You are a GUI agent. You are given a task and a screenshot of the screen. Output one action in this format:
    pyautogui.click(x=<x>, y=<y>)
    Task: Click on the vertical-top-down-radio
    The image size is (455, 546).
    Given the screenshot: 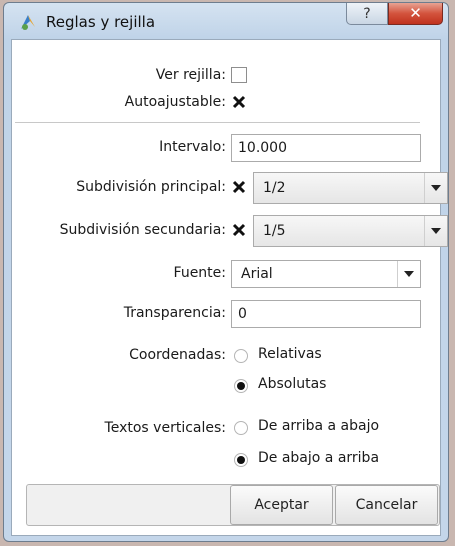 What is the action you would take?
    pyautogui.click(x=241, y=428)
    